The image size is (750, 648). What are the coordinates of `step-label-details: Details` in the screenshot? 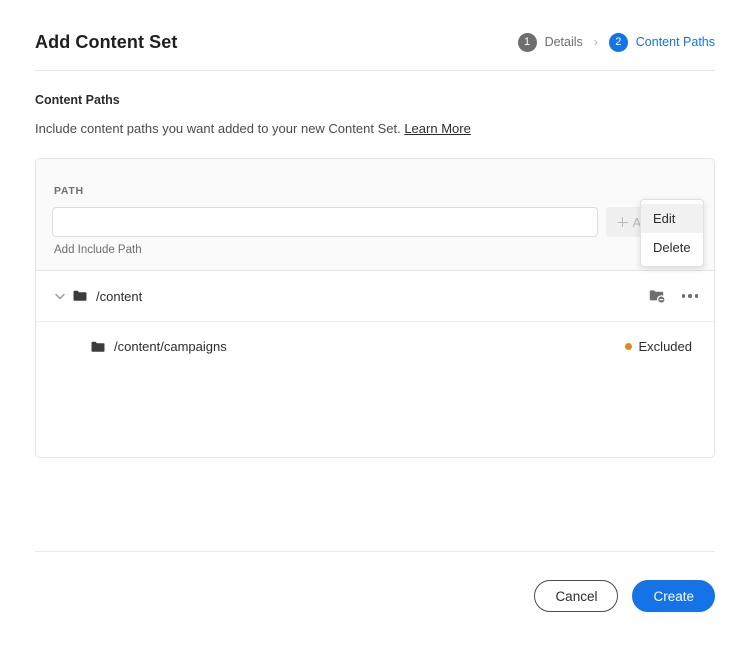 It's located at (563, 42).